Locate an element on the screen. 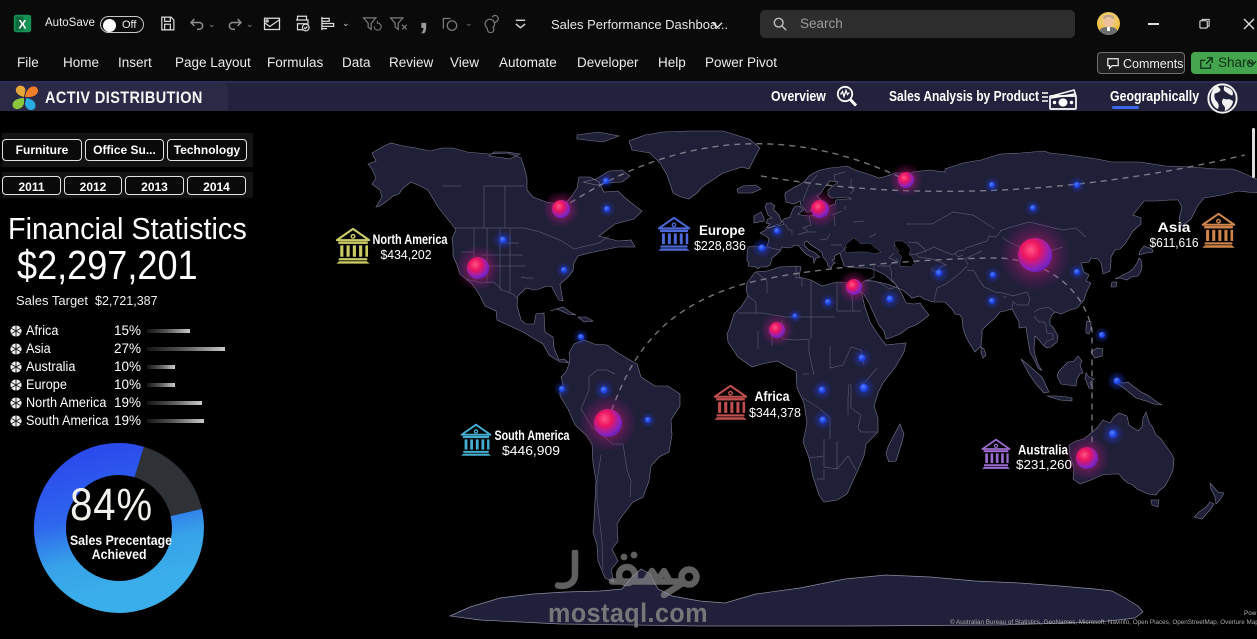  svg-text: $434,202 is located at coordinates (406, 254).